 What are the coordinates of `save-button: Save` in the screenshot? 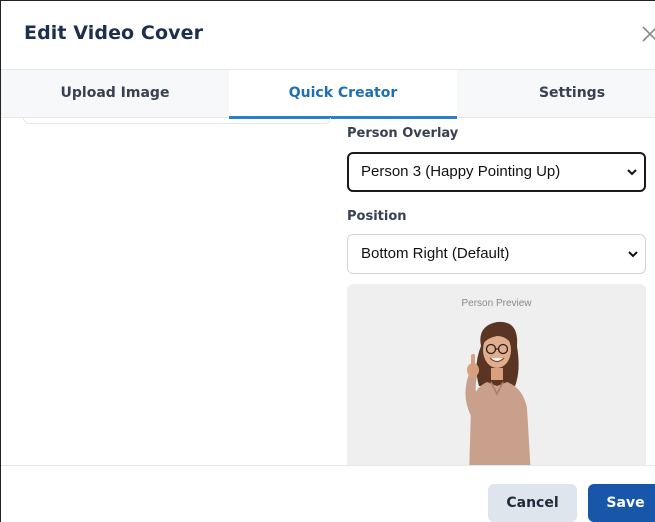 It's located at (621, 503).